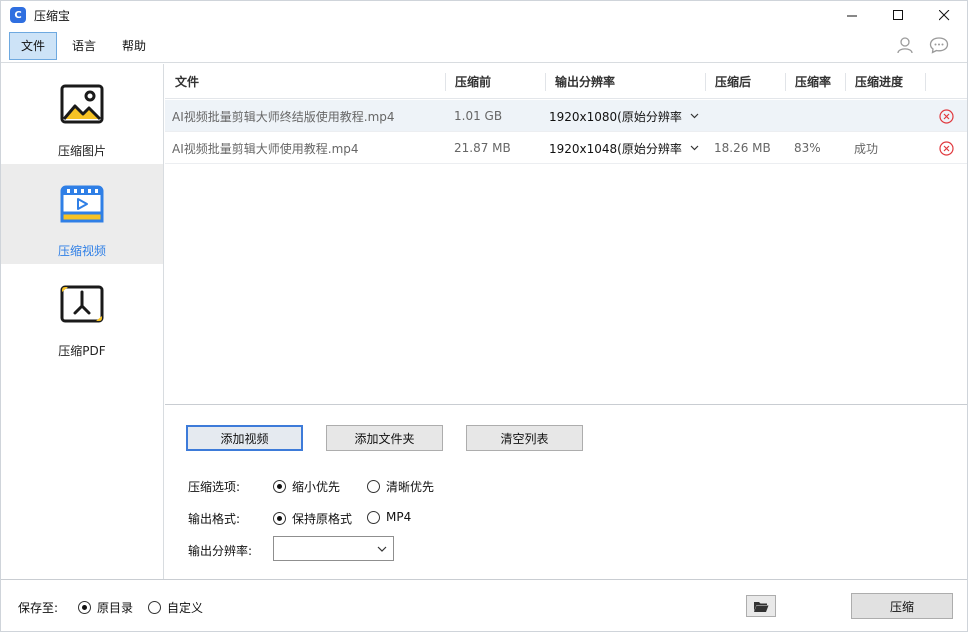  Describe the element at coordinates (283, 116) in the screenshot. I see `cell-file: AI视频批量剪辑大师终结版使用教程.mp4` at that location.